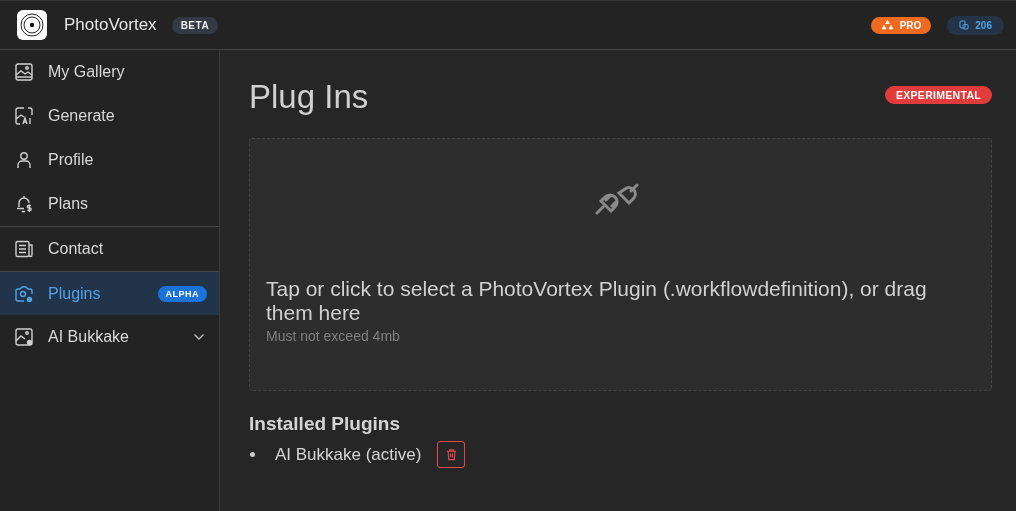  What do you see at coordinates (109, 249) in the screenshot?
I see `sidebar-item: Contact` at bounding box center [109, 249].